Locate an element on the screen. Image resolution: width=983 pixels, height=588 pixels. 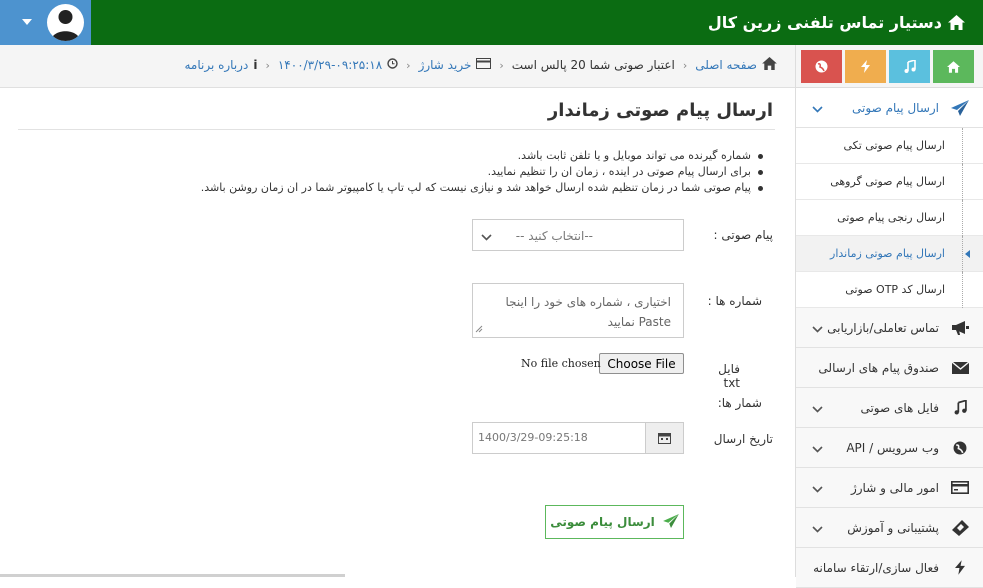
card-icon is located at coordinates (484, 65).